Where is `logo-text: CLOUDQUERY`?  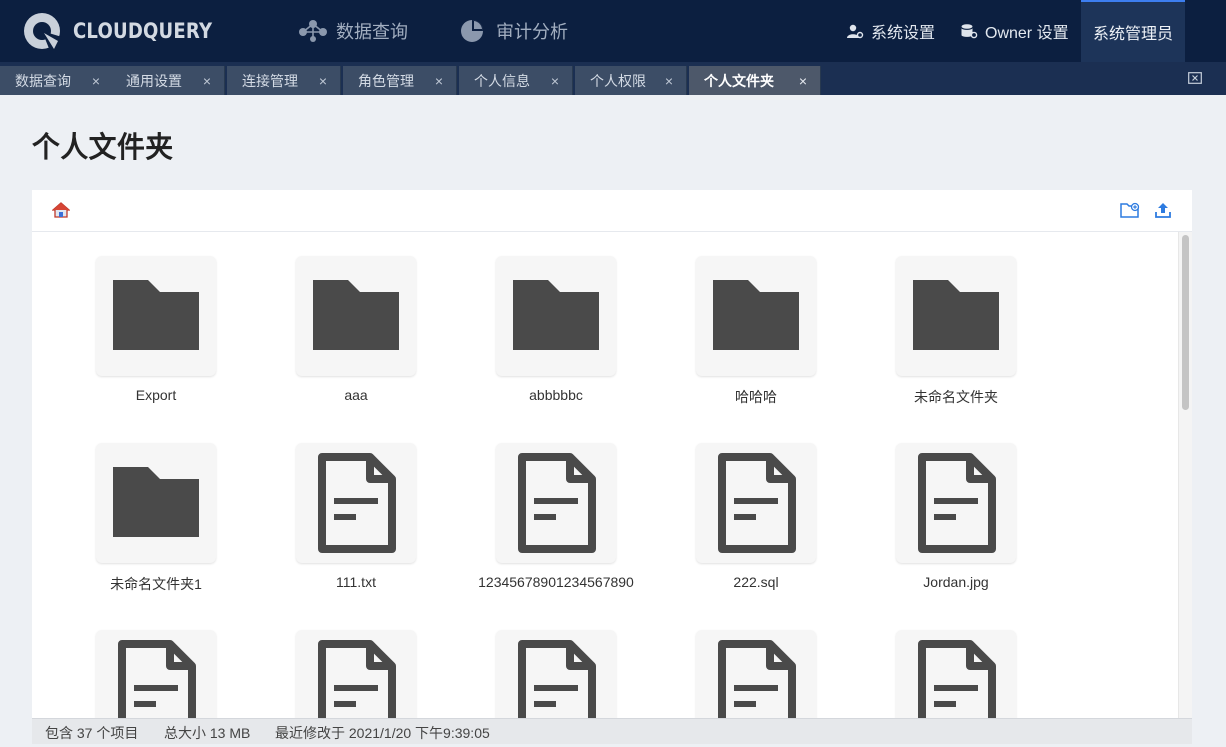
logo-text: CLOUDQUERY is located at coordinates (143, 31).